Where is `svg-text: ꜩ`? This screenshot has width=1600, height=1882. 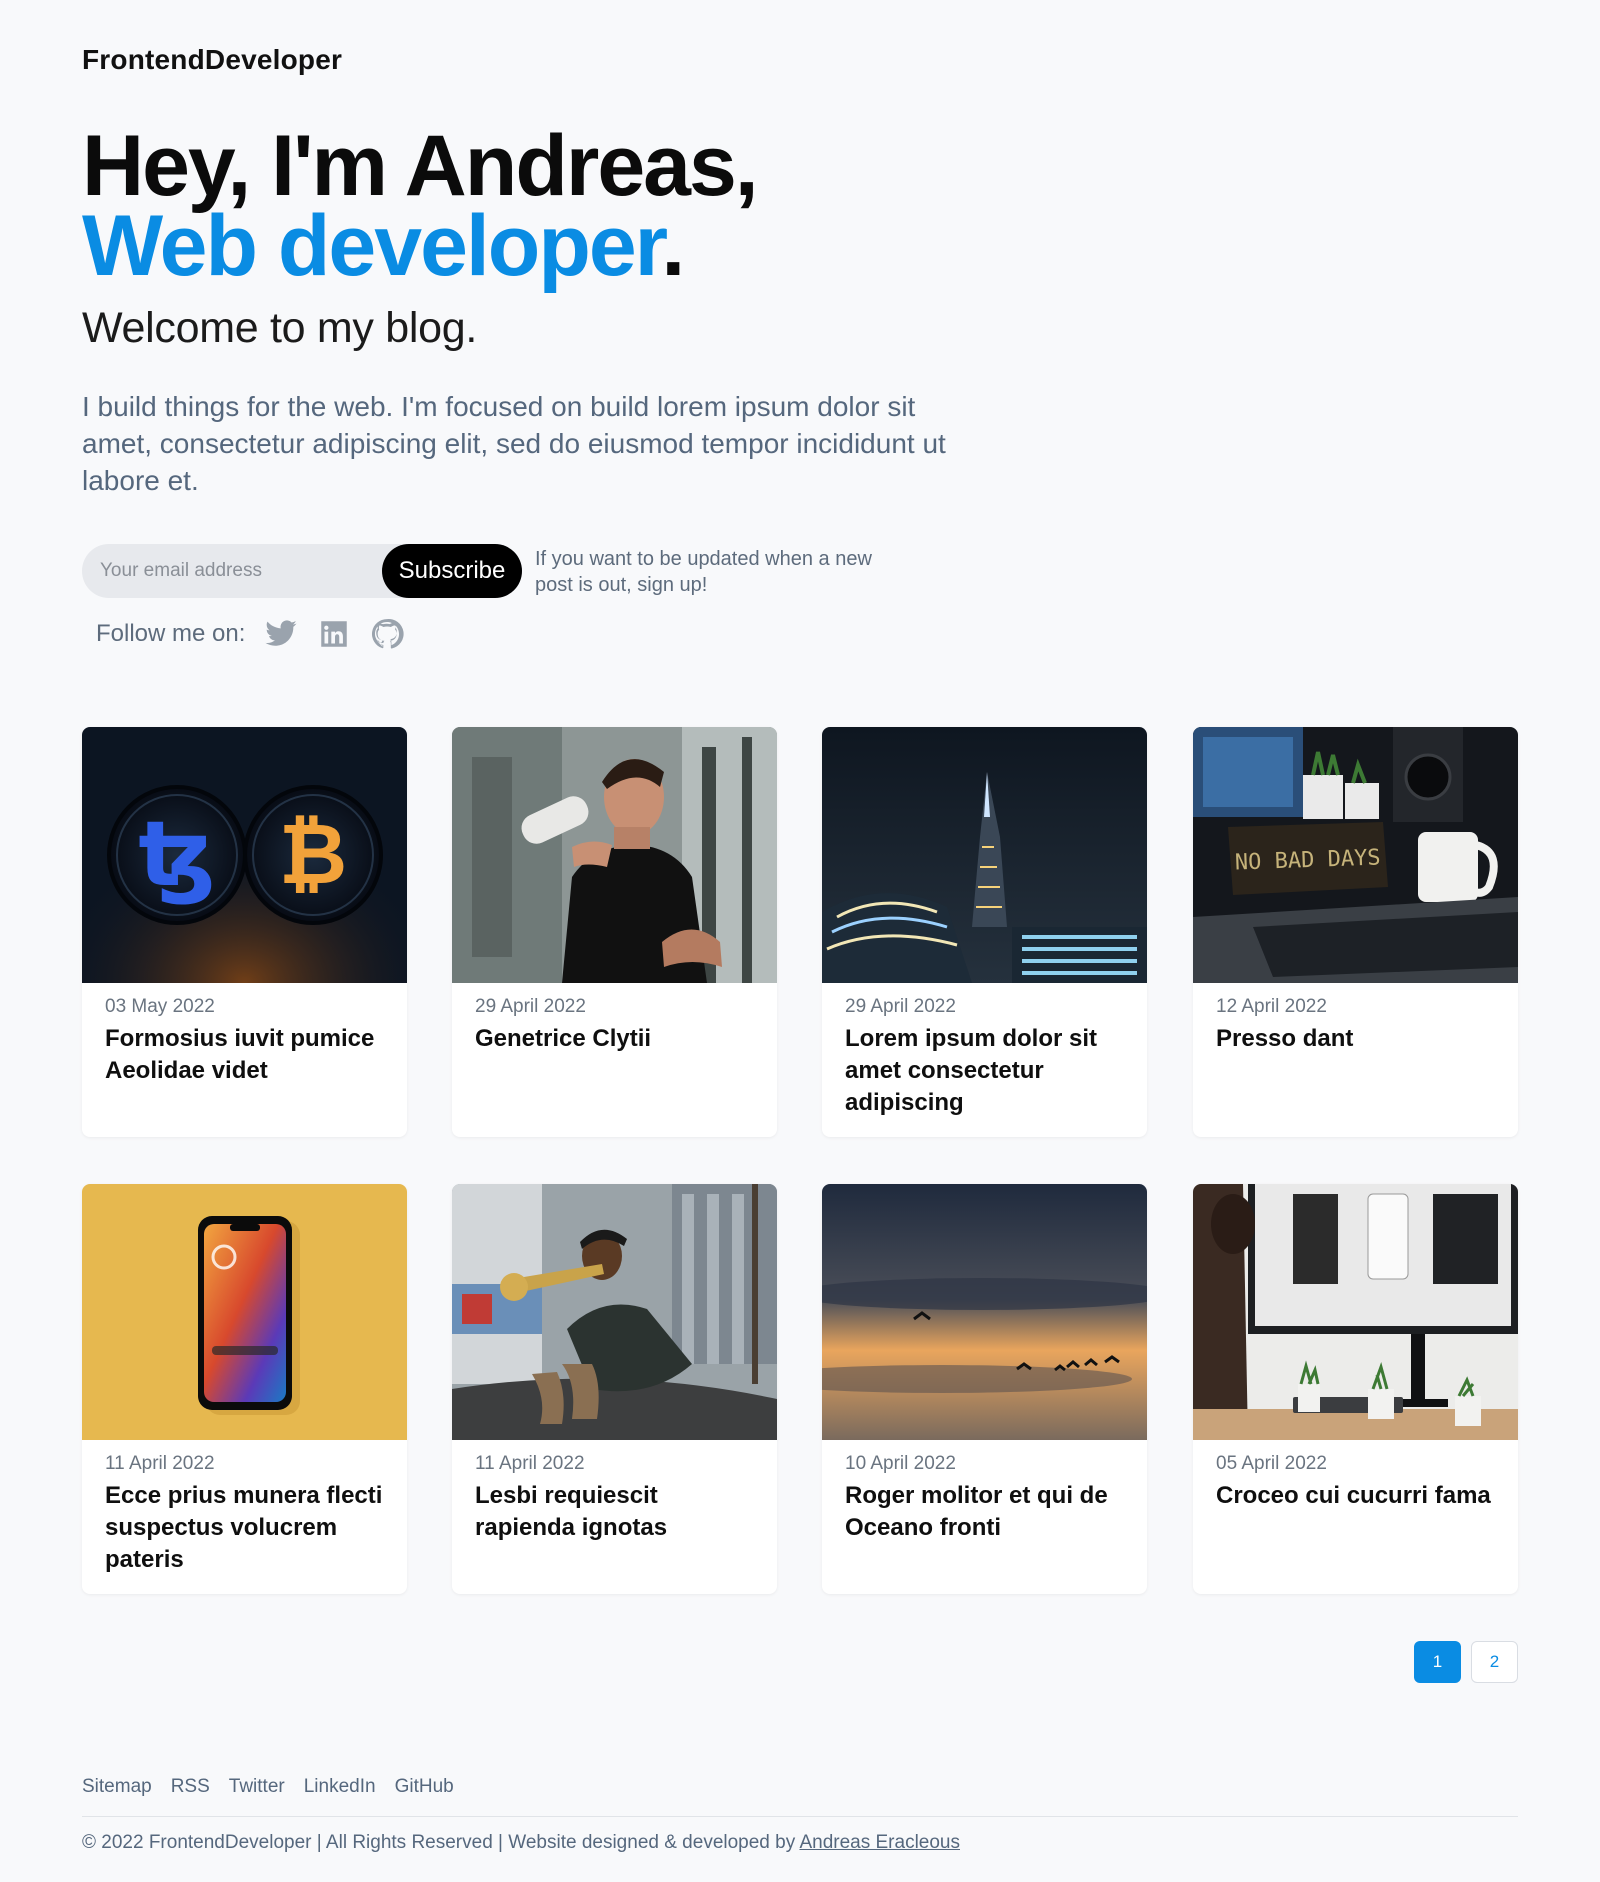
svg-text: ꜩ is located at coordinates (176, 854).